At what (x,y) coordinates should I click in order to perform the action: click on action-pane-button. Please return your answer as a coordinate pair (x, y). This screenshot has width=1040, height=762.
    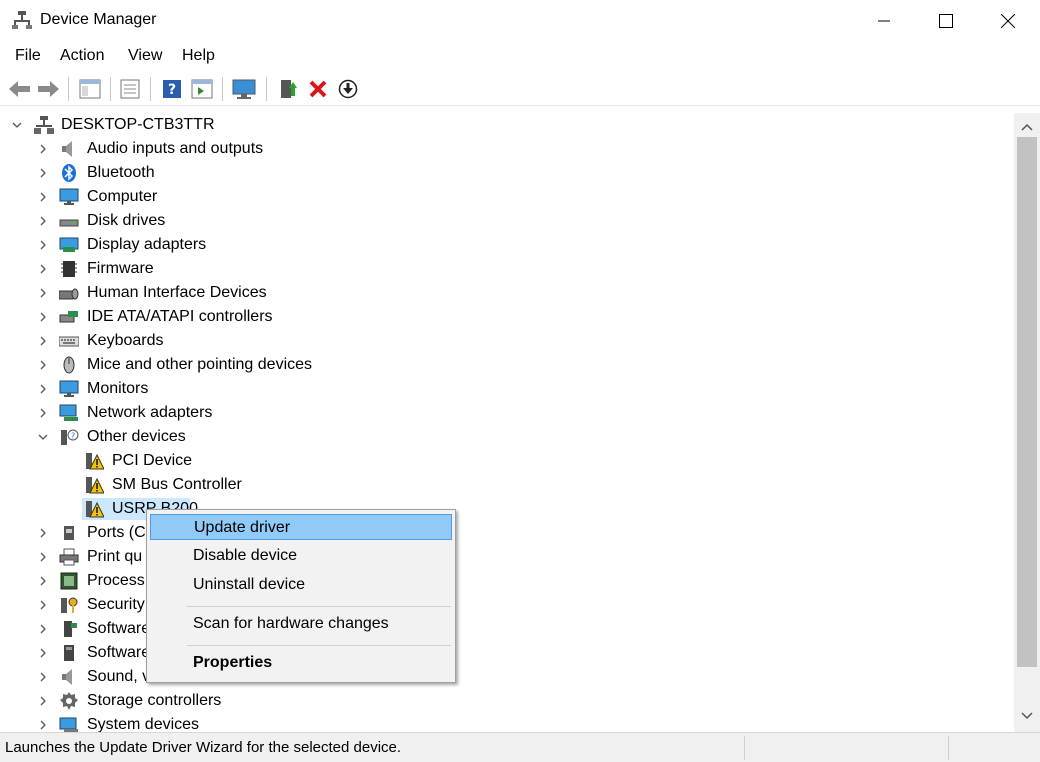
    Looking at the image, I should click on (202, 89).